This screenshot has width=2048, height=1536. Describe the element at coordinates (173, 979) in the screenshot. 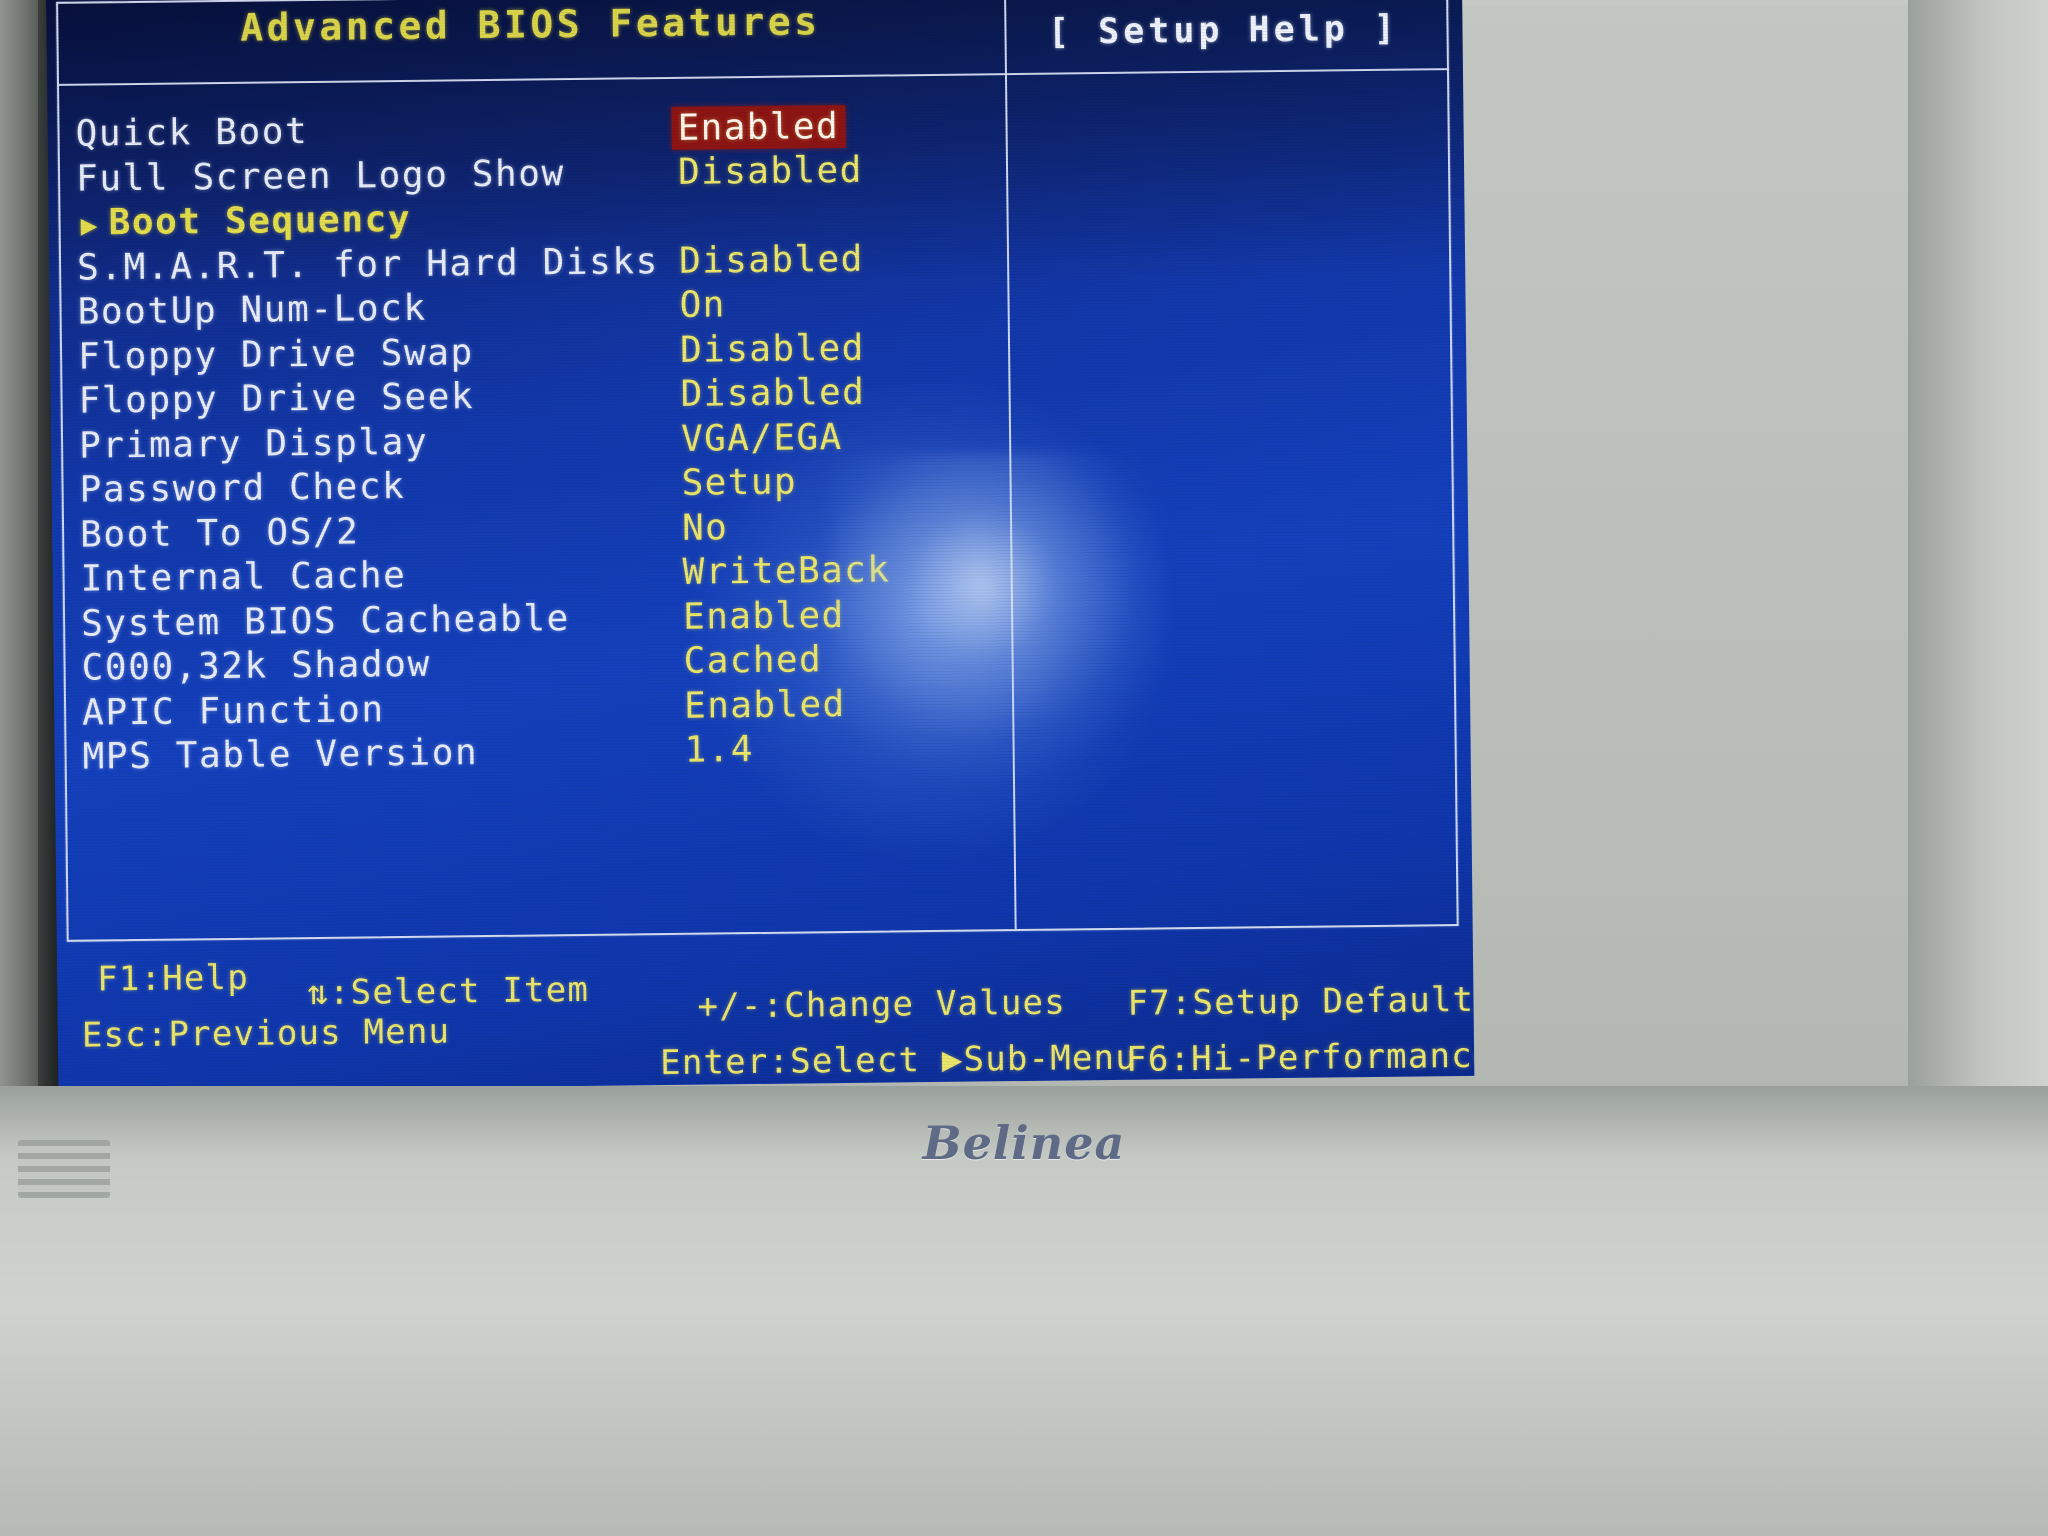

I see `footer-key-help: F1:Help` at that location.